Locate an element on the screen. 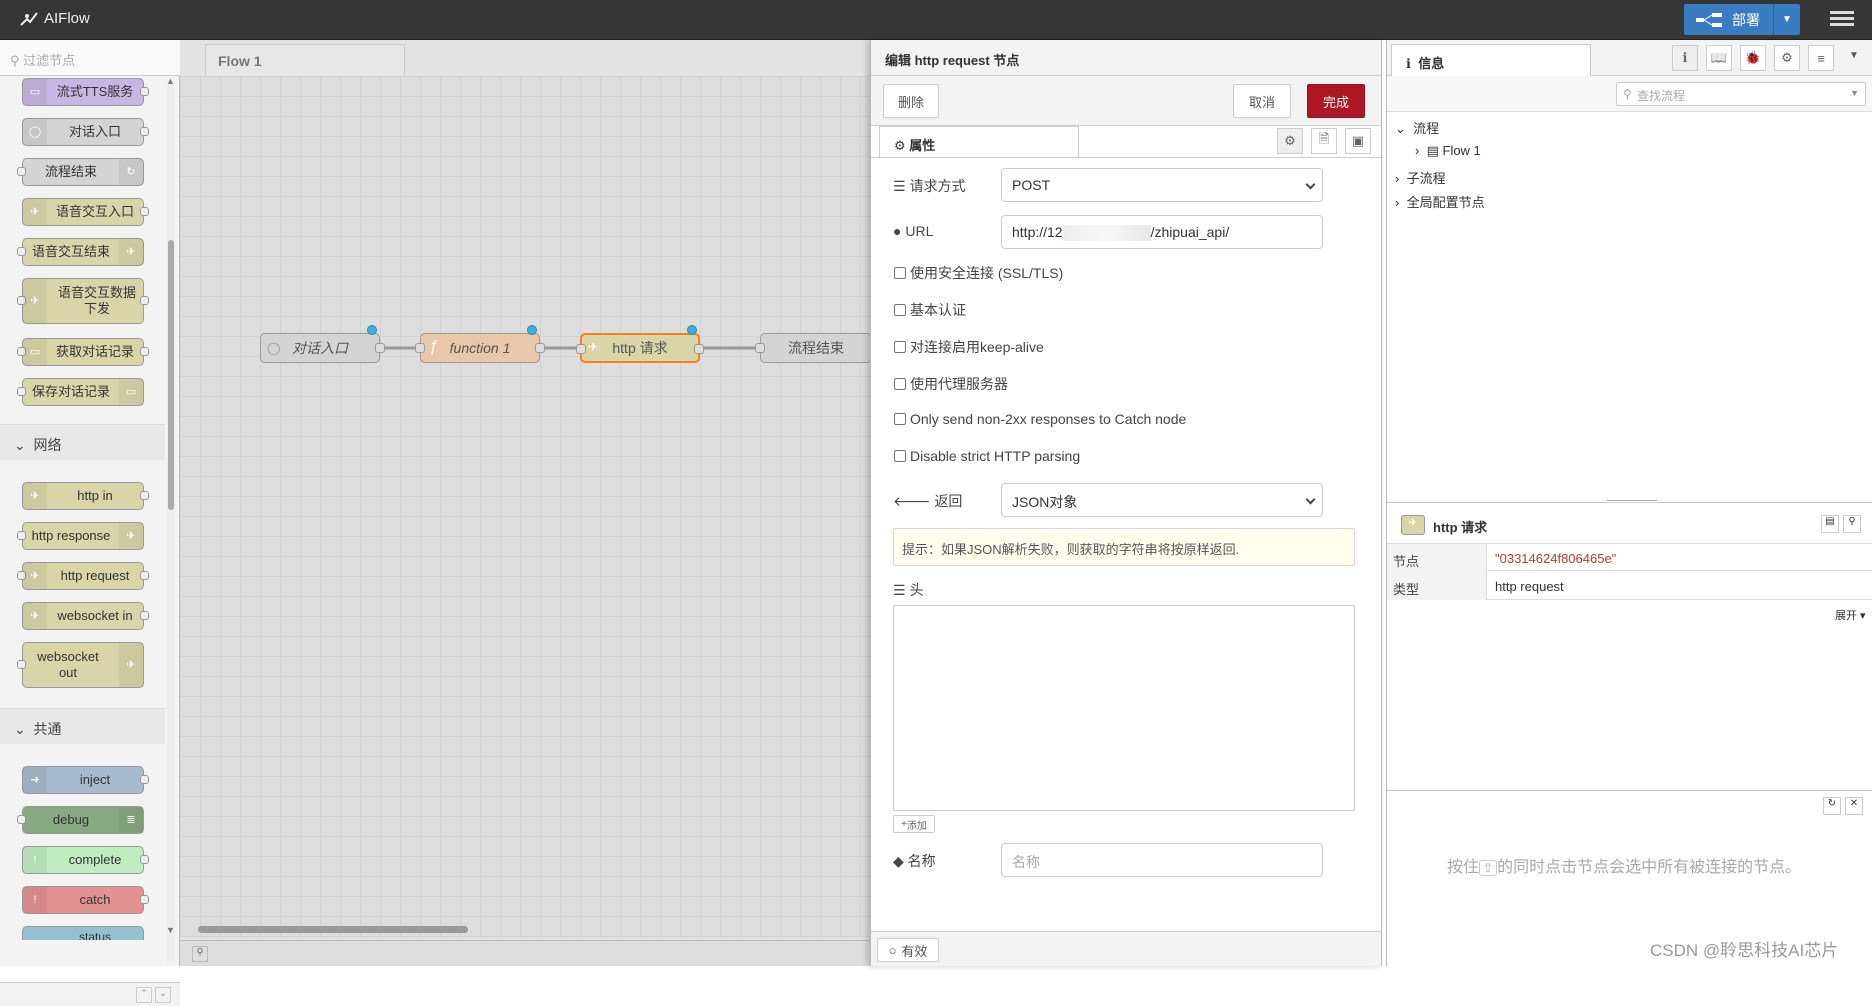 This screenshot has height=1006, width=1872. add-header-button: + 添加 is located at coordinates (914, 824).